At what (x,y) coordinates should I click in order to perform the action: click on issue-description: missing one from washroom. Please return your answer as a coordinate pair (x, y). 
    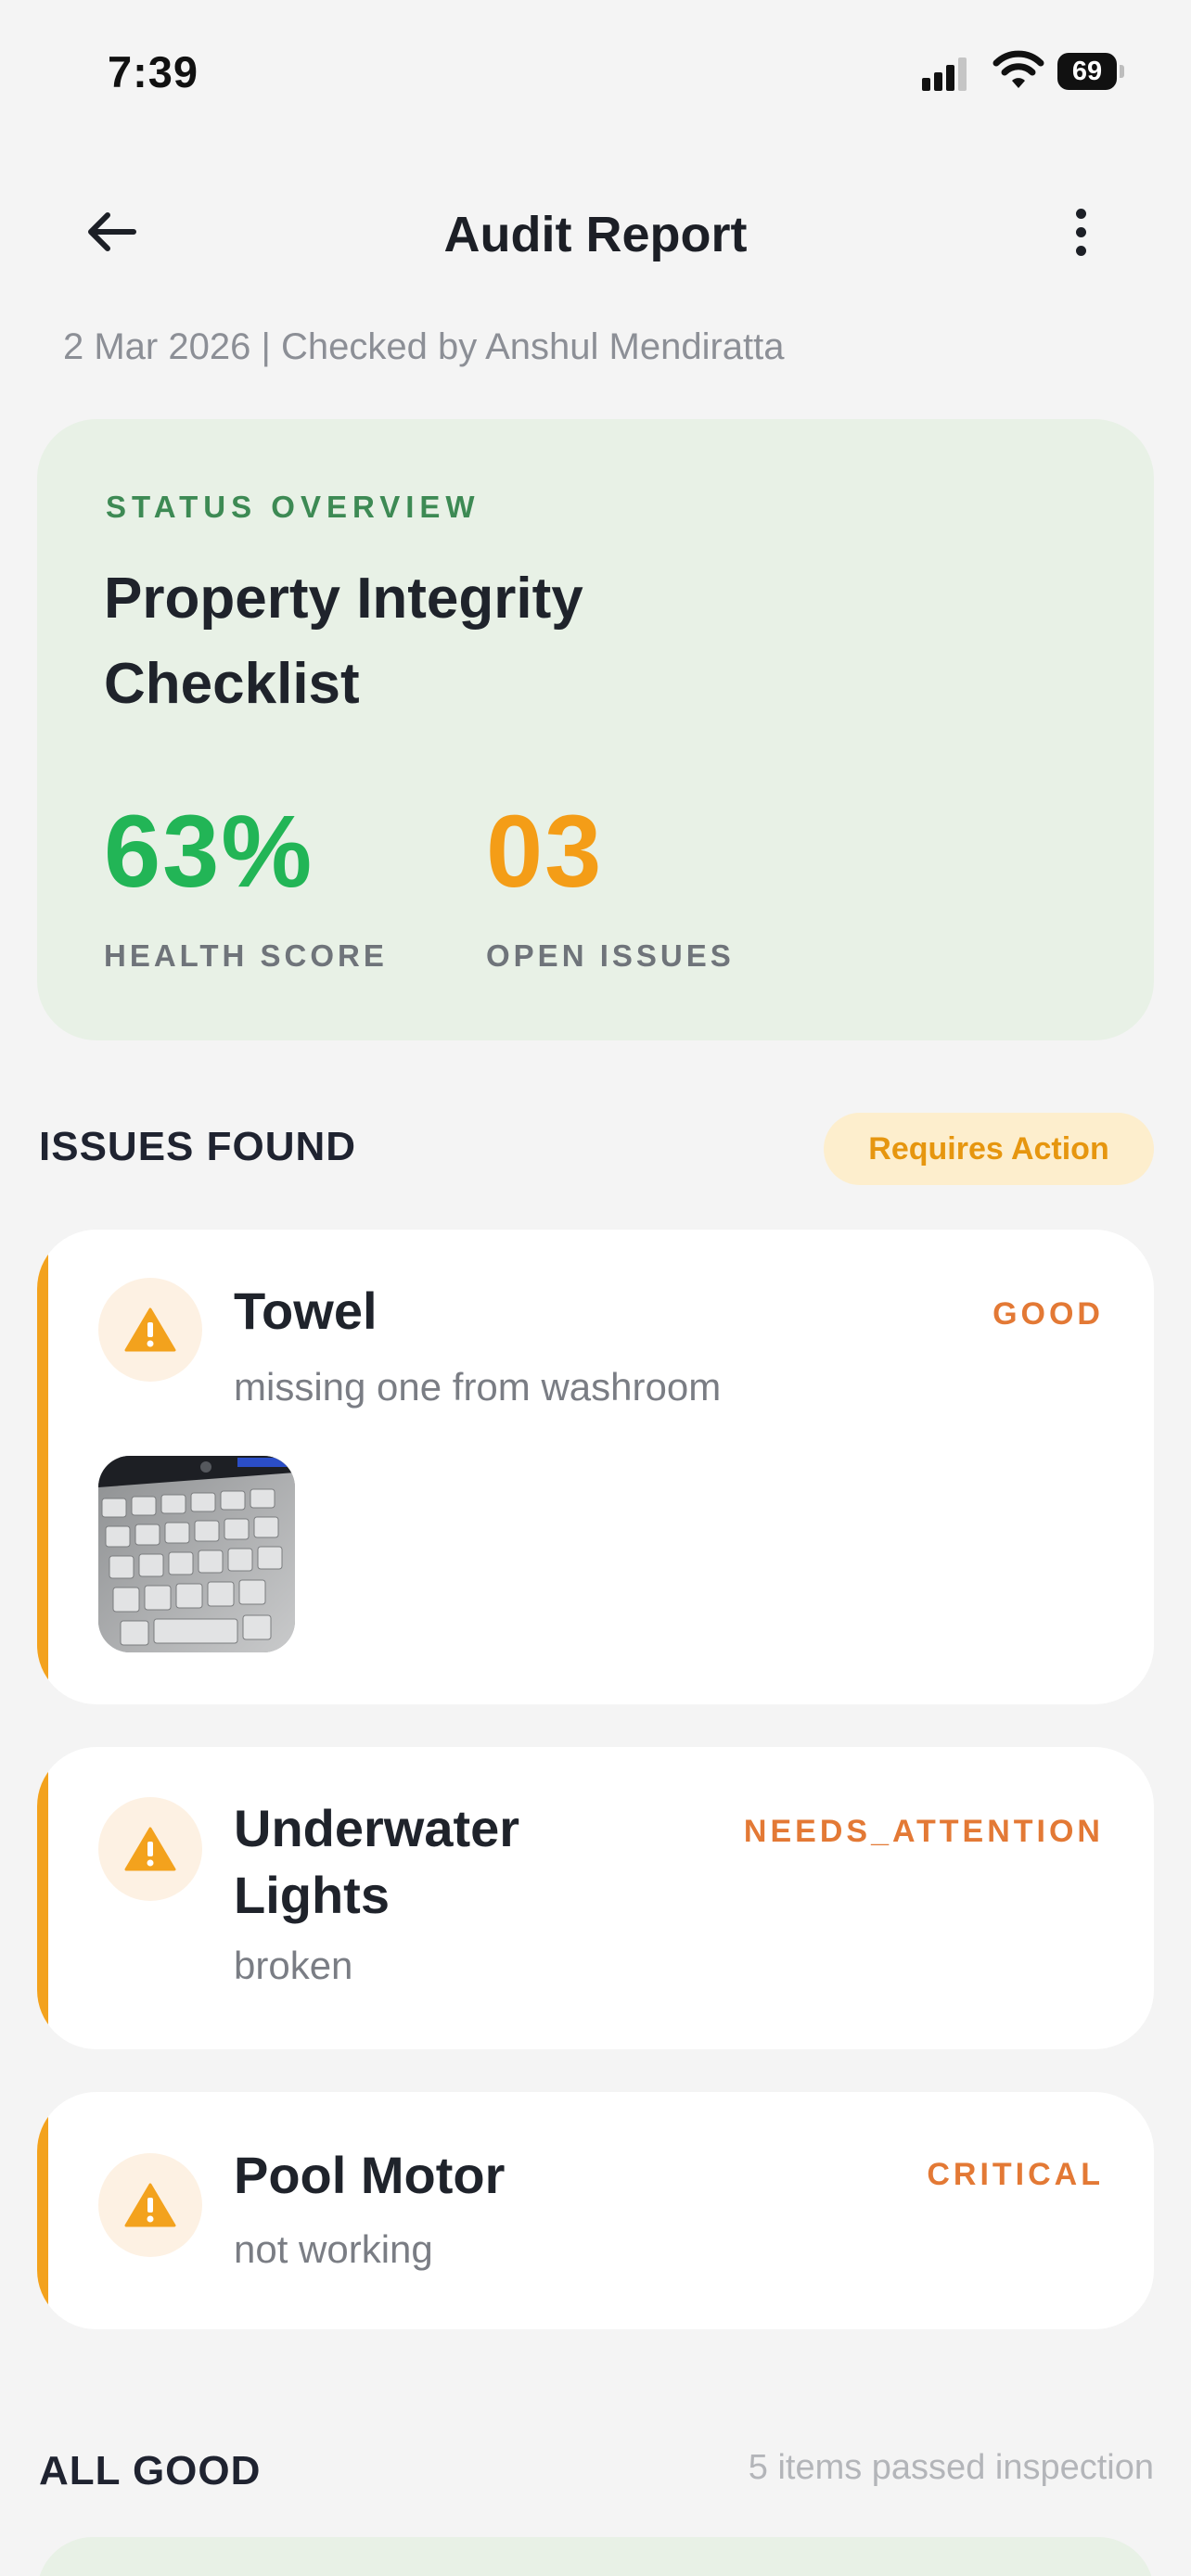
    Looking at the image, I should click on (478, 1387).